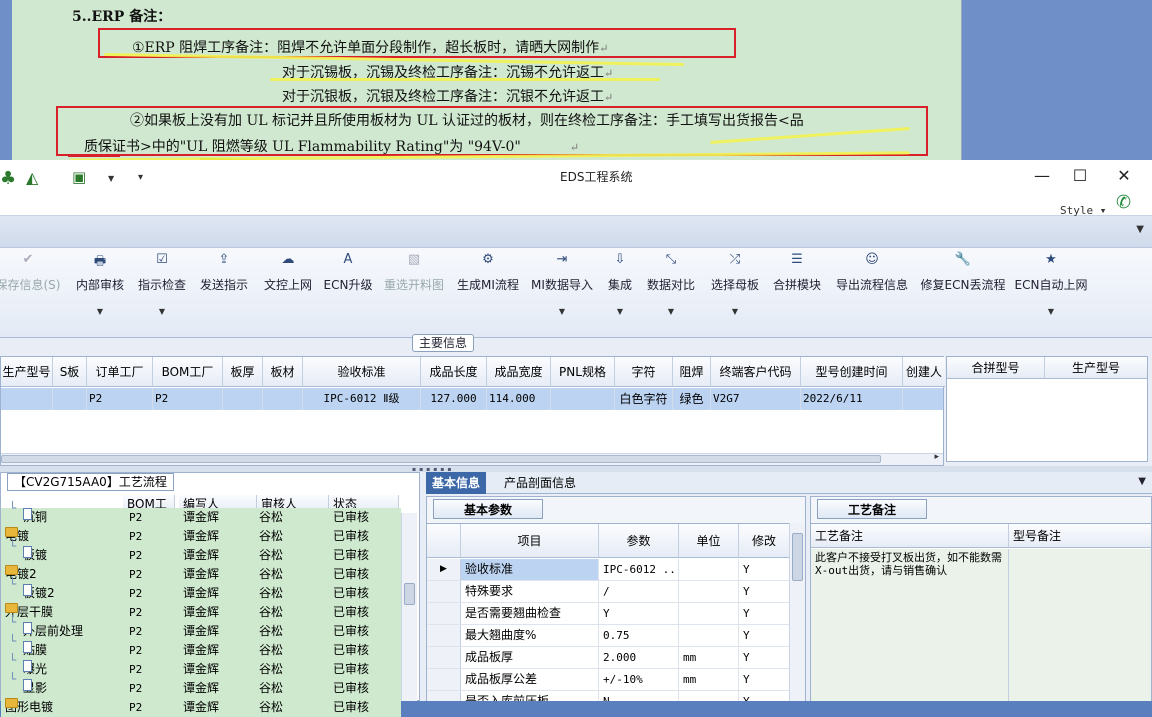 The height and width of the screenshot is (717, 1152). What do you see at coordinates (120, 372) in the screenshot?
I see `column-header: 订单工厂` at bounding box center [120, 372].